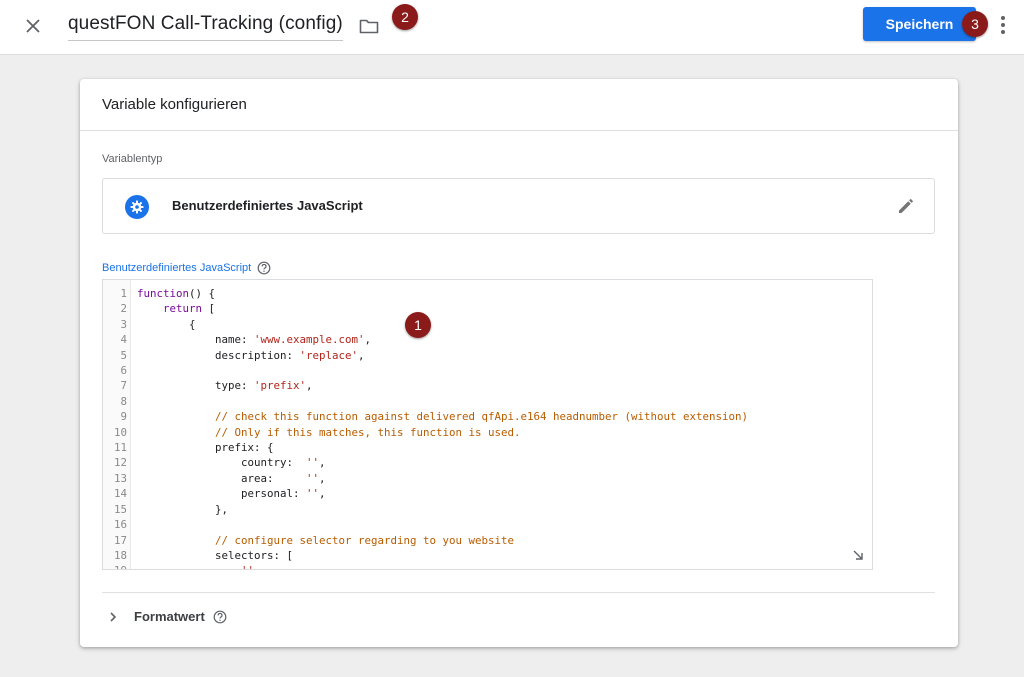 Image resolution: width=1024 pixels, height=677 pixels. What do you see at coordinates (418, 325) in the screenshot?
I see `callout-badge-1: 1` at bounding box center [418, 325].